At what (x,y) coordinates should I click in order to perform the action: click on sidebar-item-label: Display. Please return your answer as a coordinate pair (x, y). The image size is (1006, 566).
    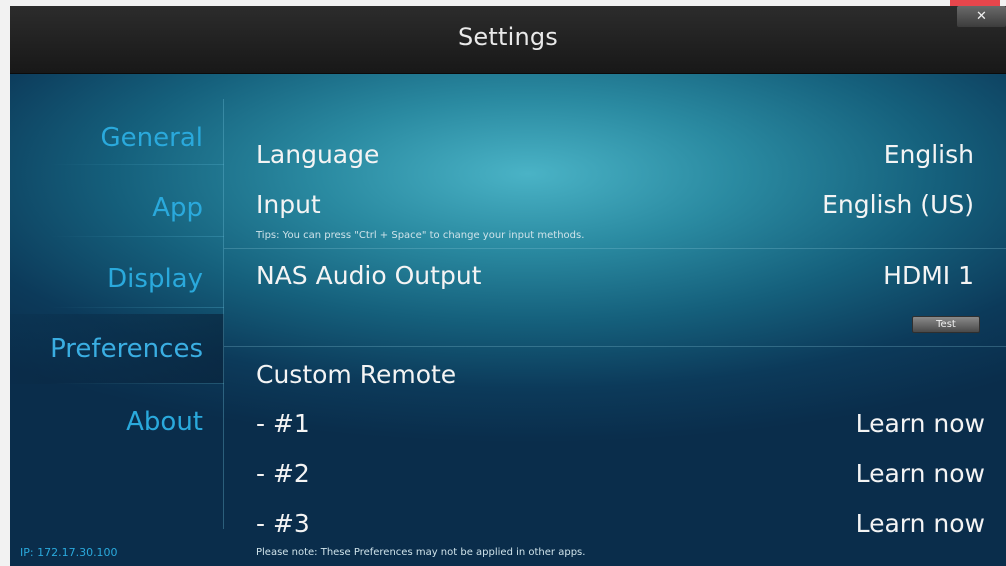
    Looking at the image, I should click on (155, 279).